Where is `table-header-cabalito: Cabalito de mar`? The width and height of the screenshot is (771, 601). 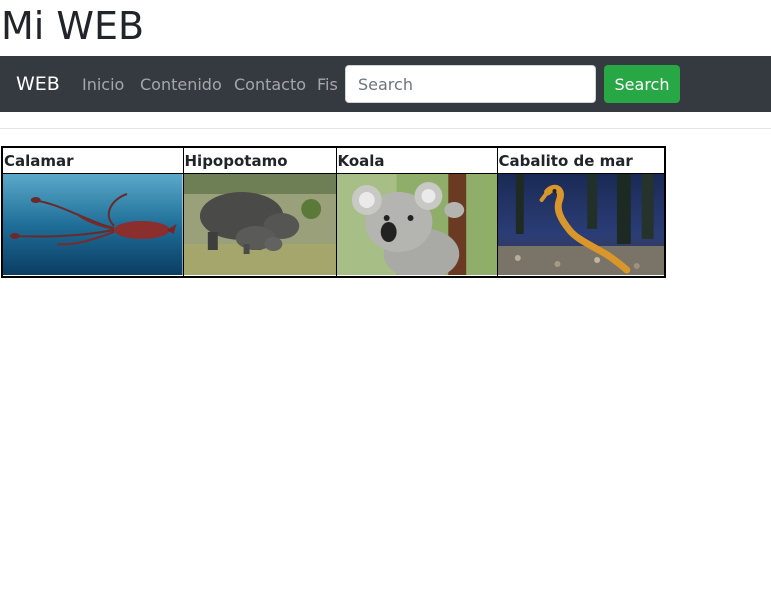 table-header-cabalito: Cabalito de mar is located at coordinates (581, 160).